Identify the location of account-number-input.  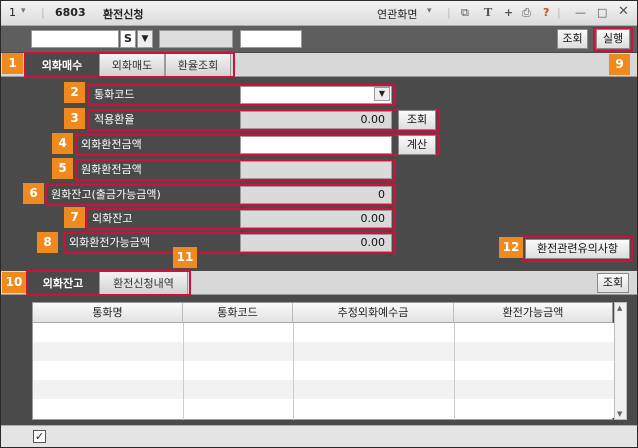
(75, 39).